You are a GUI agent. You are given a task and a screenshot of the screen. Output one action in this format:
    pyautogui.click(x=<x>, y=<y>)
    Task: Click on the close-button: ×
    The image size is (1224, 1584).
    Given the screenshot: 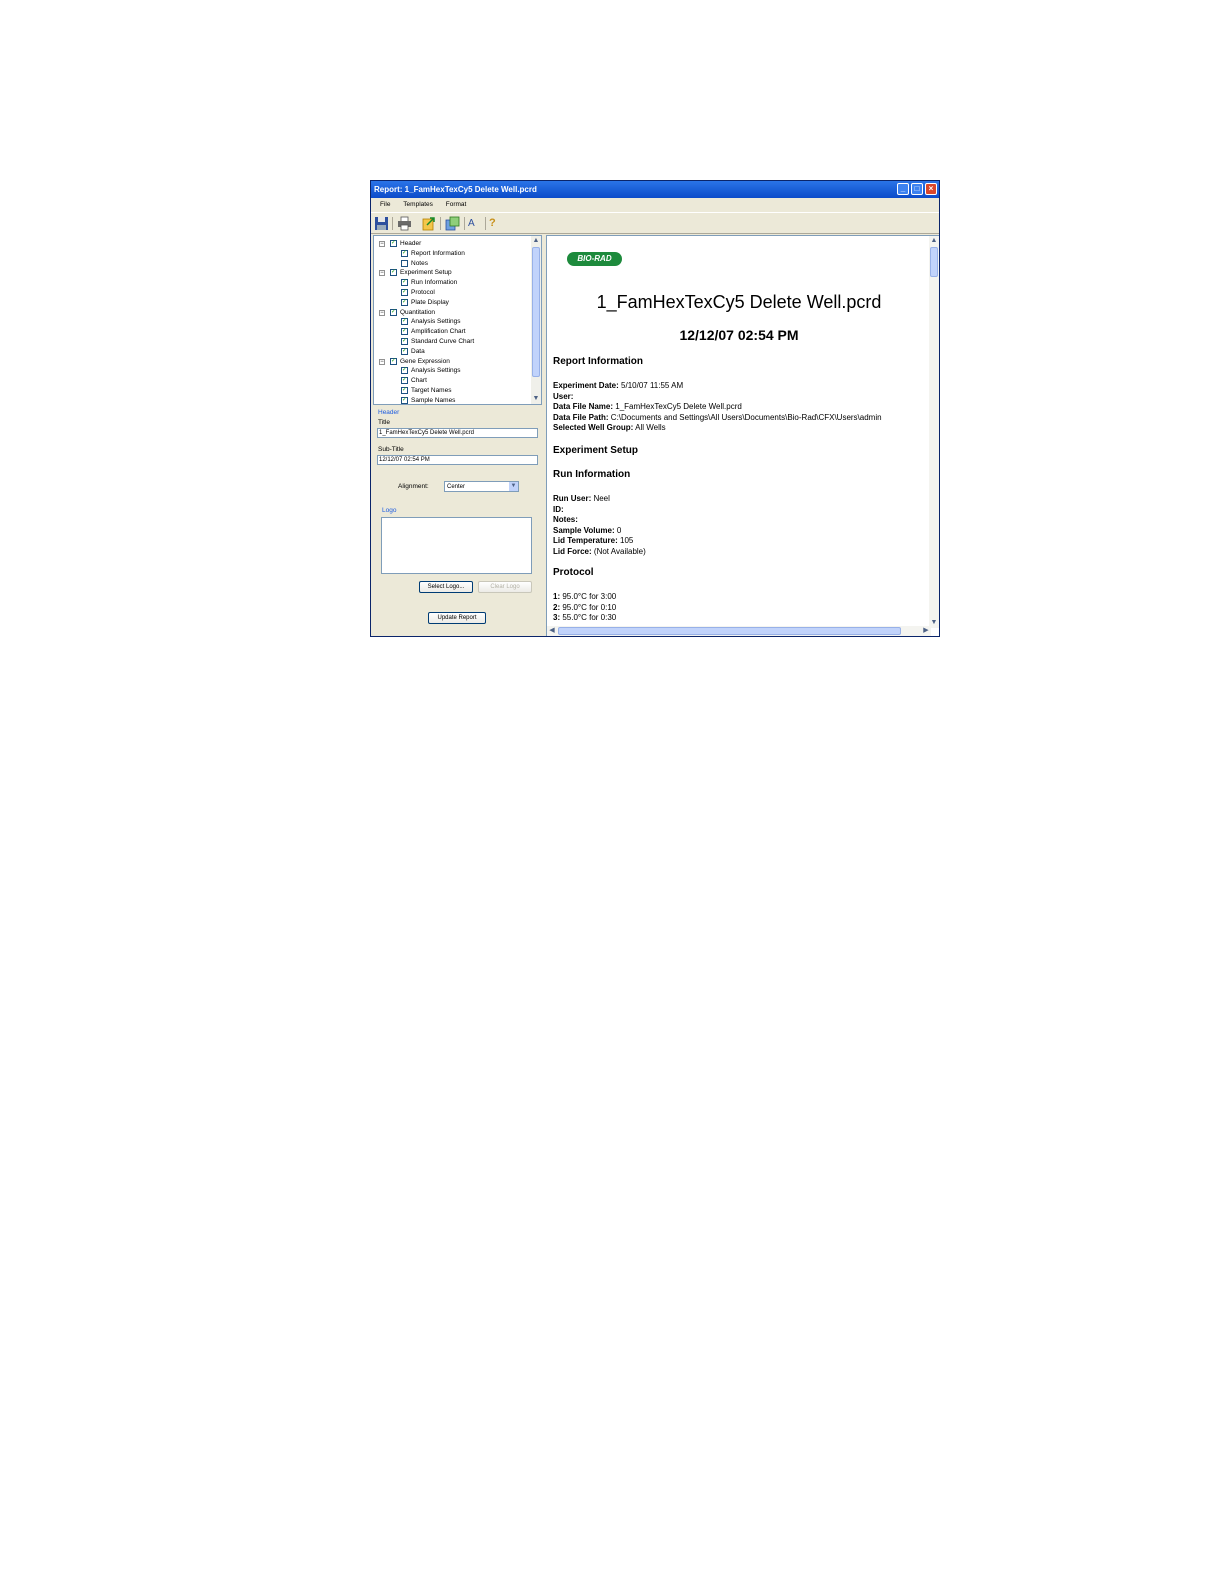 What is the action you would take?
    pyautogui.click(x=931, y=189)
    